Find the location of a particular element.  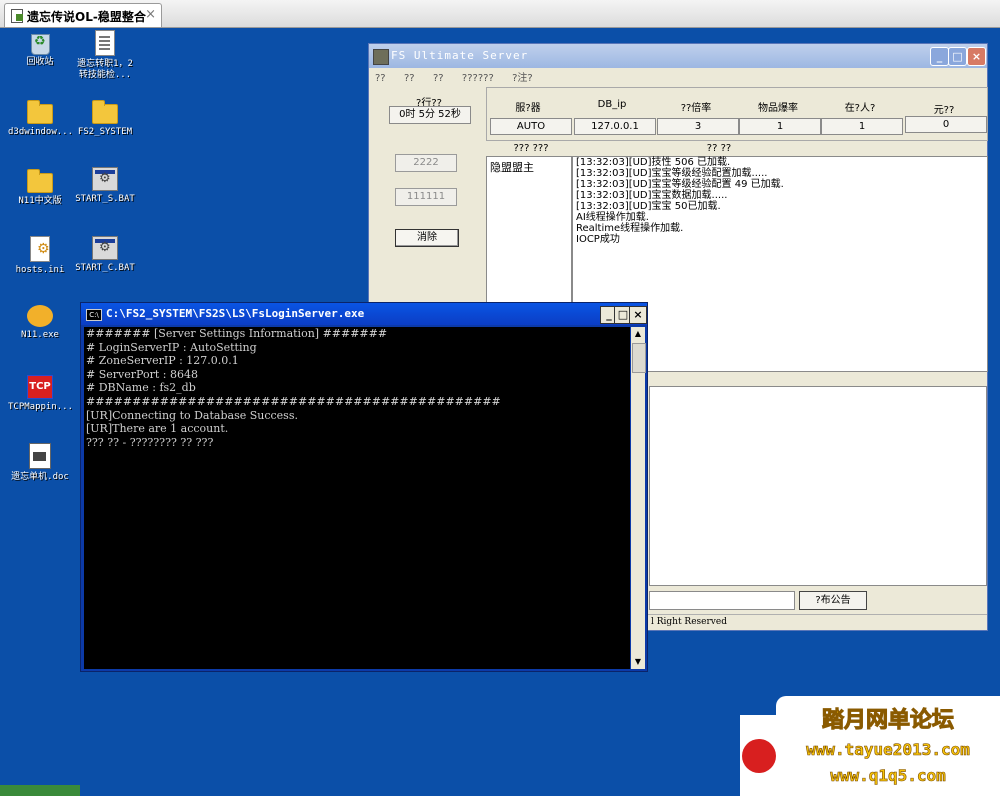

value-currency: 0 is located at coordinates (946, 124).